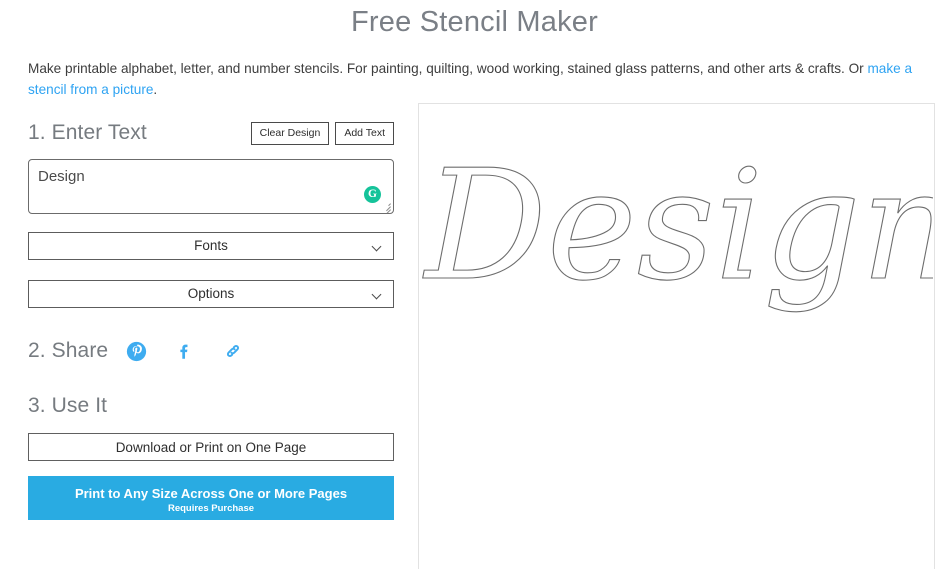 The image size is (949, 569). Describe the element at coordinates (474, 22) in the screenshot. I see `page-title: Free Stencil Maker` at that location.